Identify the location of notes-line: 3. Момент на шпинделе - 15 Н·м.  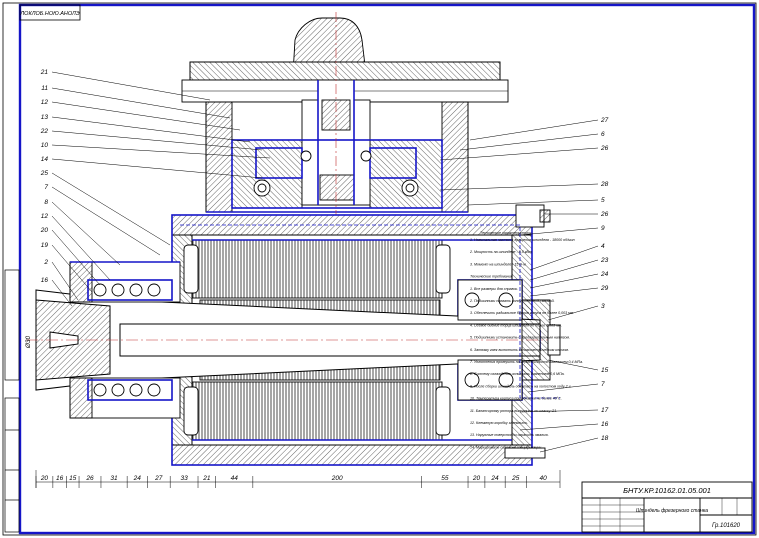
(498, 264).